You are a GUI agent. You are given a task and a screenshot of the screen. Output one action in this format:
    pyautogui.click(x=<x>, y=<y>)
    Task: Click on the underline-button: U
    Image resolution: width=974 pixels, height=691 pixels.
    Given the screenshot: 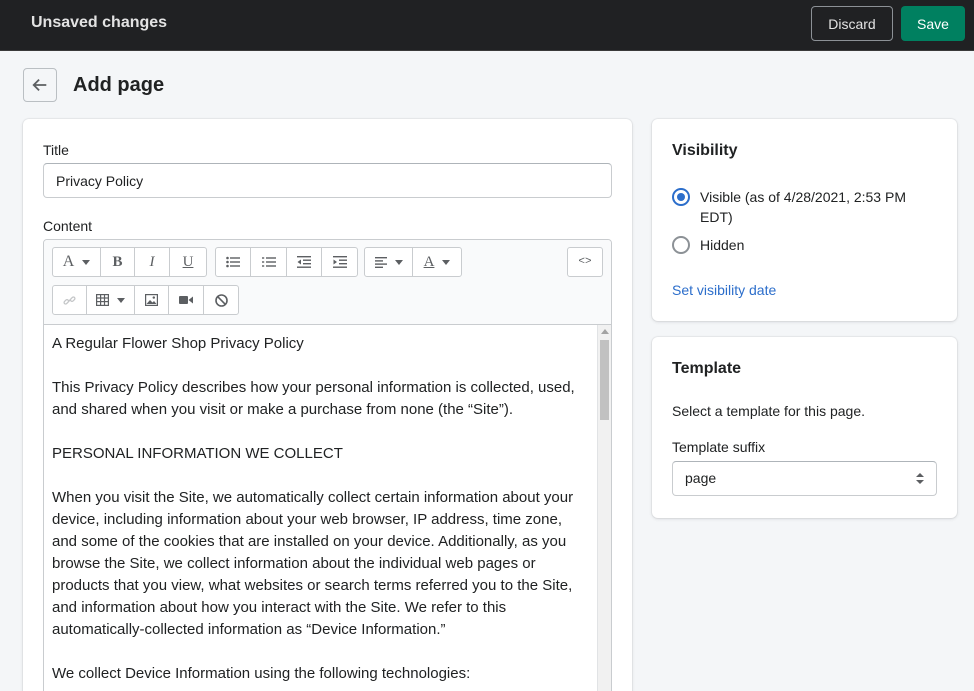 What is the action you would take?
    pyautogui.click(x=188, y=262)
    